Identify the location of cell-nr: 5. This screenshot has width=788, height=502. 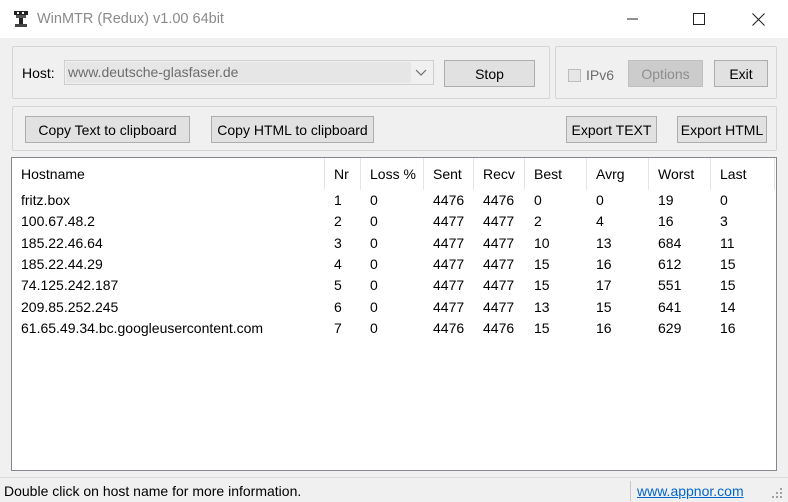
(338, 285).